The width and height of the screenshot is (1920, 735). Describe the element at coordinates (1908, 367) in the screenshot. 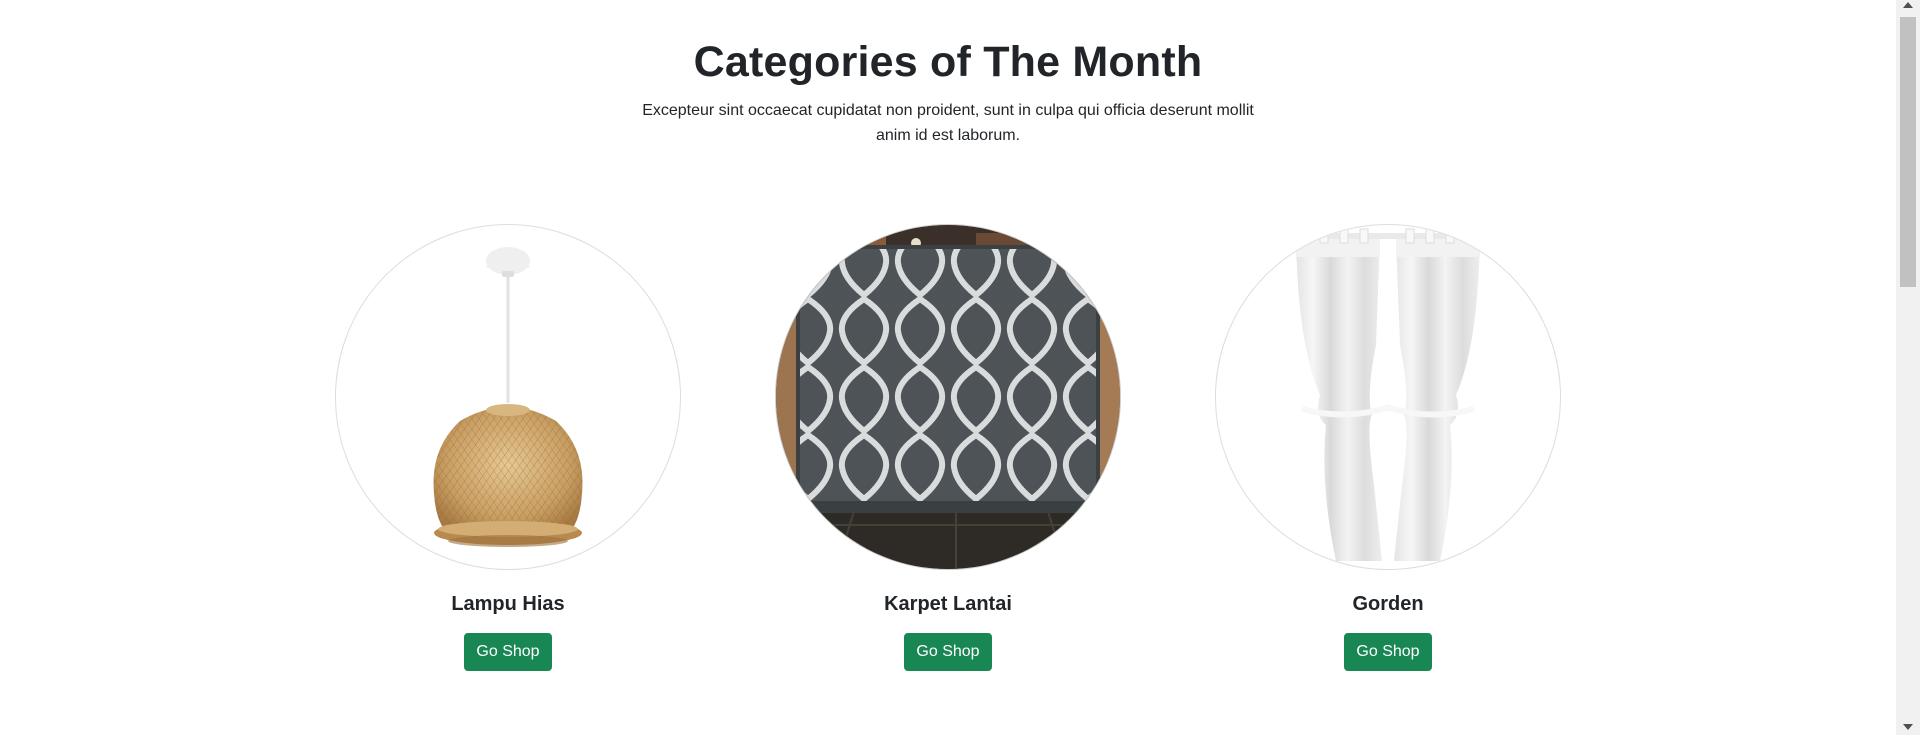

I see `vertical-scrollbar` at that location.